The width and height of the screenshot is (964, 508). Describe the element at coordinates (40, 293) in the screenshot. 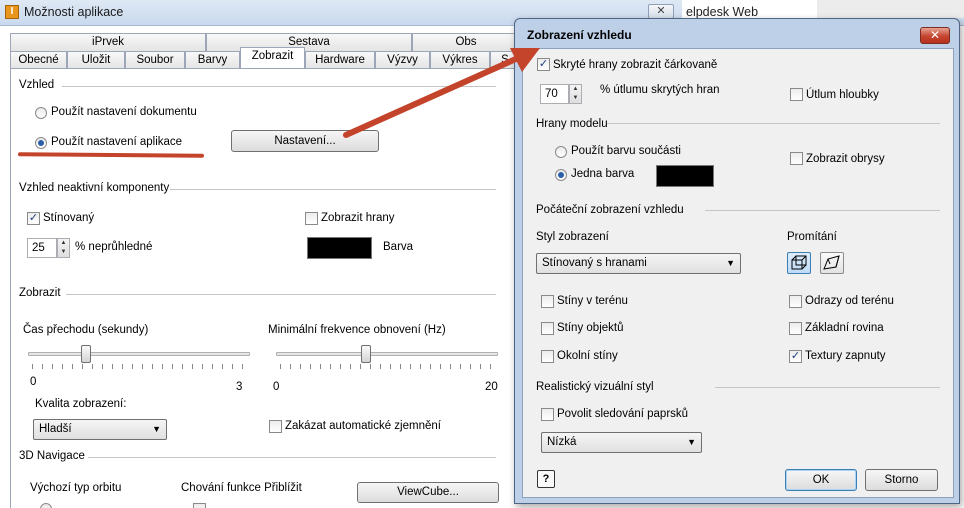

I see `display-heading: Zobrazit` at that location.